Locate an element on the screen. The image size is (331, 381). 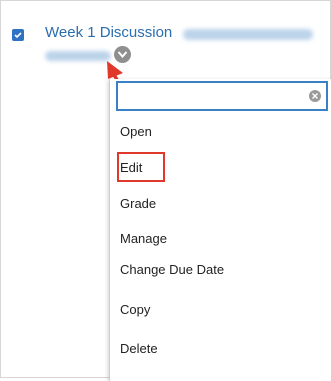
item-checkbox is located at coordinates (18, 35).